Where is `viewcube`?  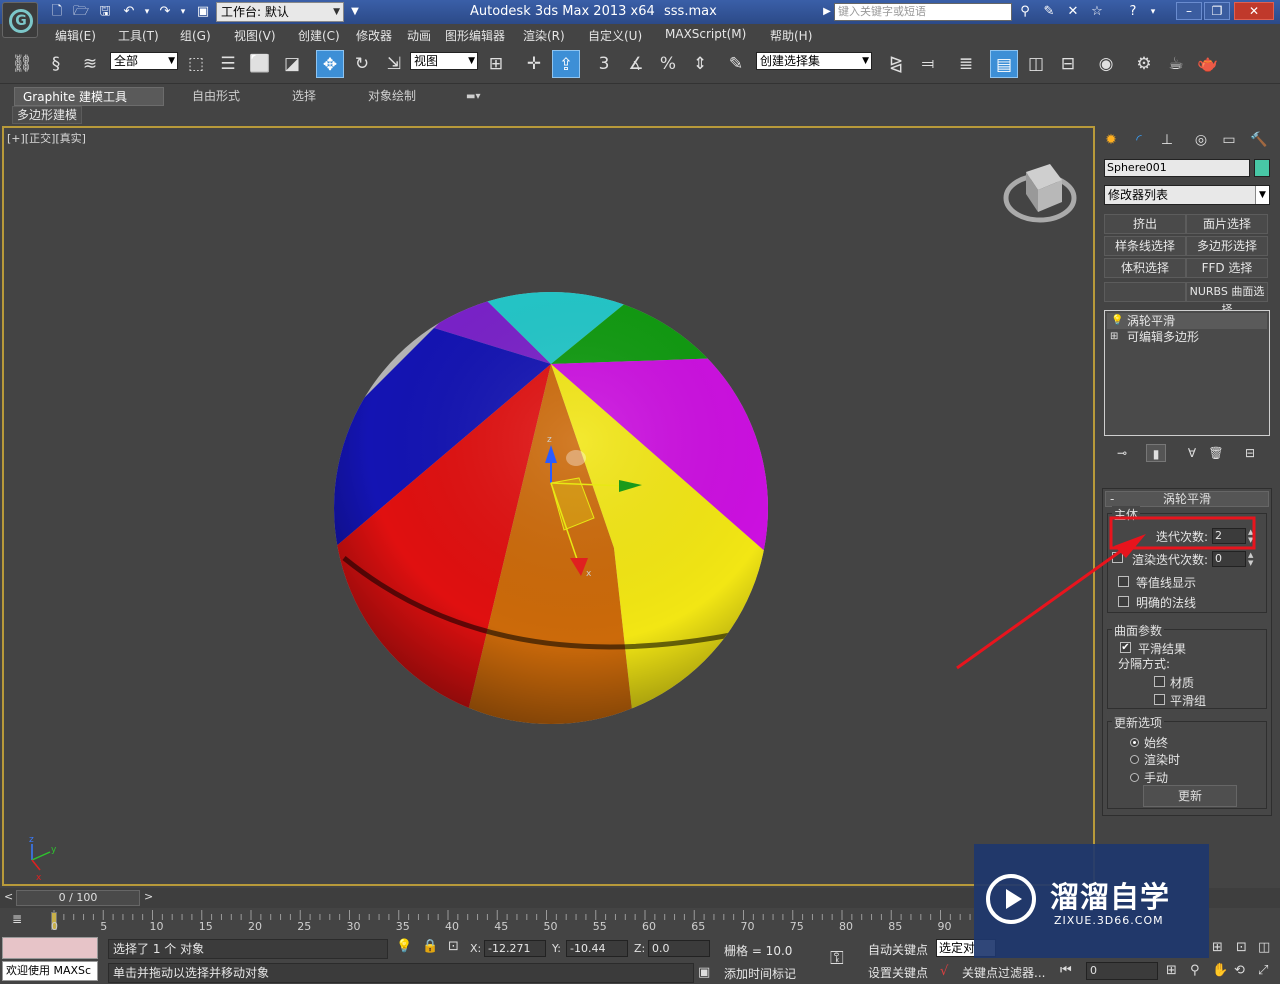 viewcube is located at coordinates (1040, 193).